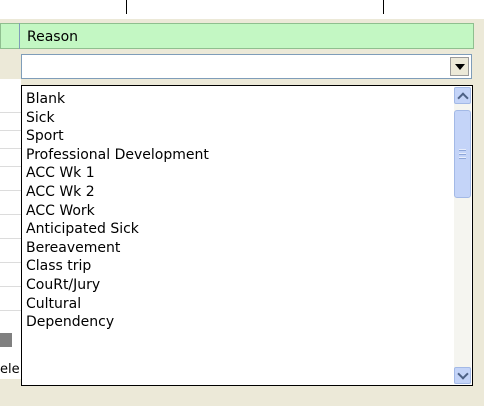  Describe the element at coordinates (117, 266) in the screenshot. I see `dropdown-option: Class trip` at that location.